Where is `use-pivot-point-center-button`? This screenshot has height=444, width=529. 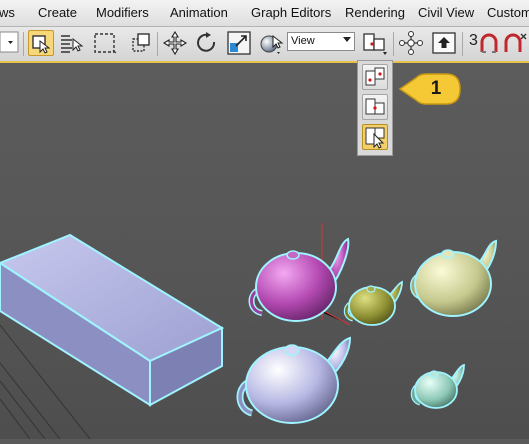
use-pivot-point-center-button is located at coordinates (375, 77).